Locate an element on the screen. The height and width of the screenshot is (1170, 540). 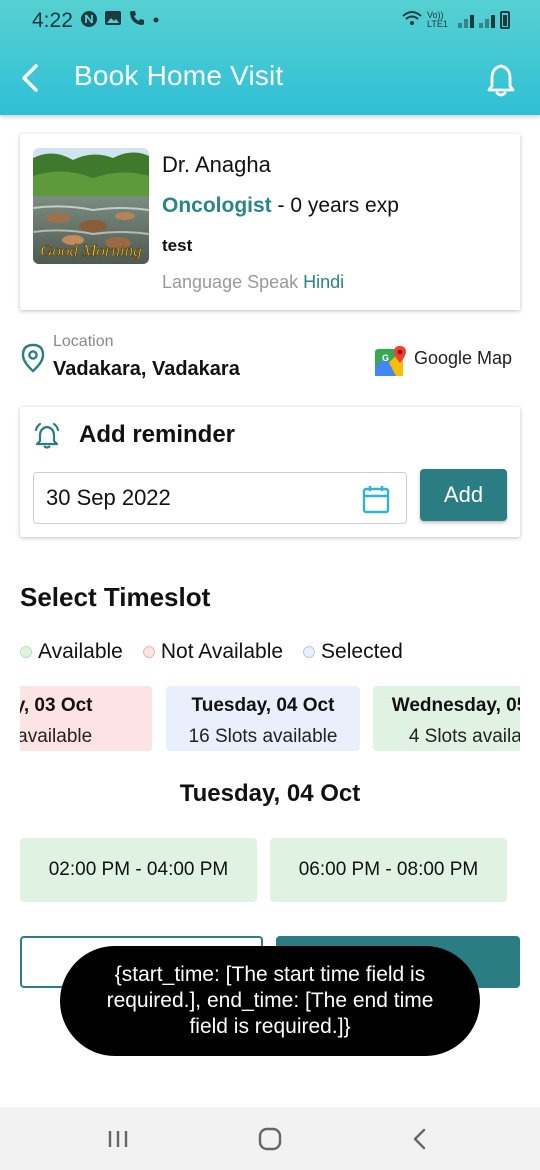
doctor-photo: Good Morning is located at coordinates (91, 206).